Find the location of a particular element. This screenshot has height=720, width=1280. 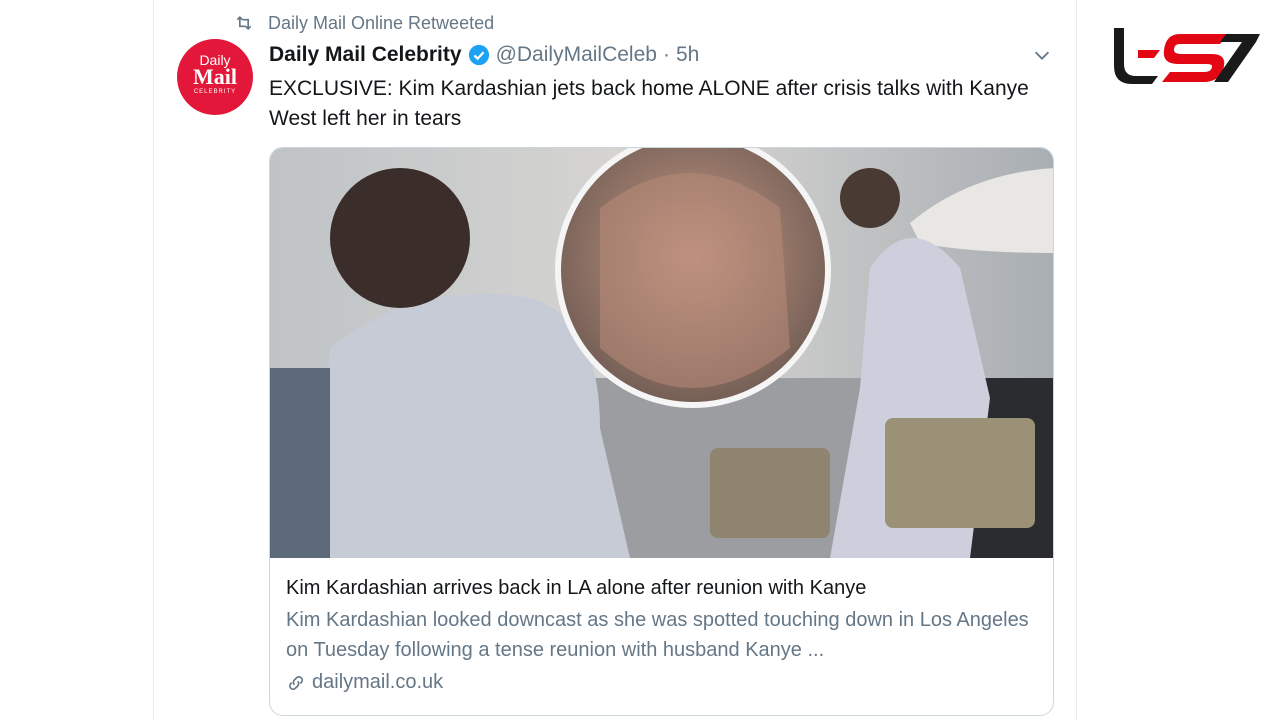

avatar-line-2: Mail is located at coordinates (215, 76).